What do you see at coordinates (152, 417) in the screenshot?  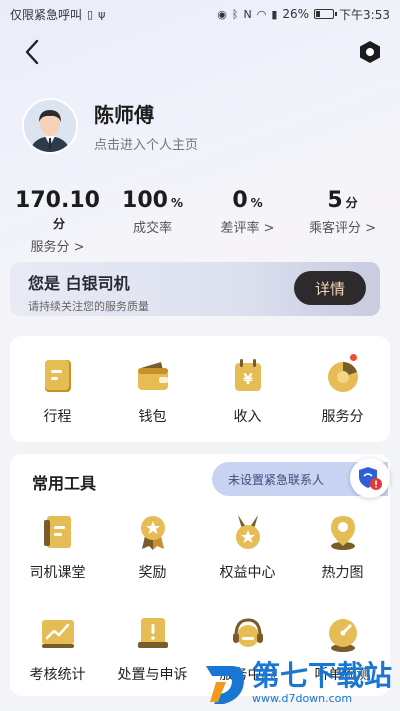 I see `quick-item-label: 钱包` at bounding box center [152, 417].